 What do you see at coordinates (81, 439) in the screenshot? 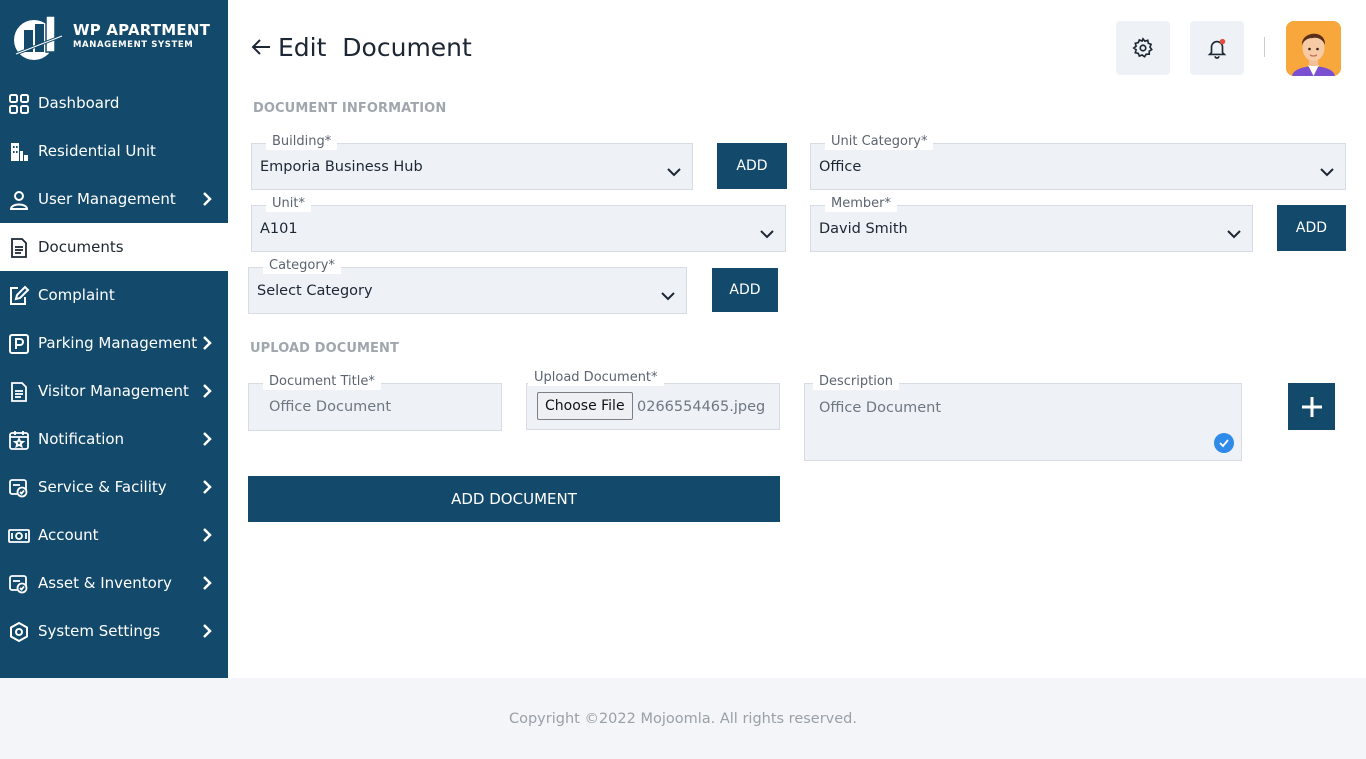
I see `sidebar-item-label: Notification` at bounding box center [81, 439].